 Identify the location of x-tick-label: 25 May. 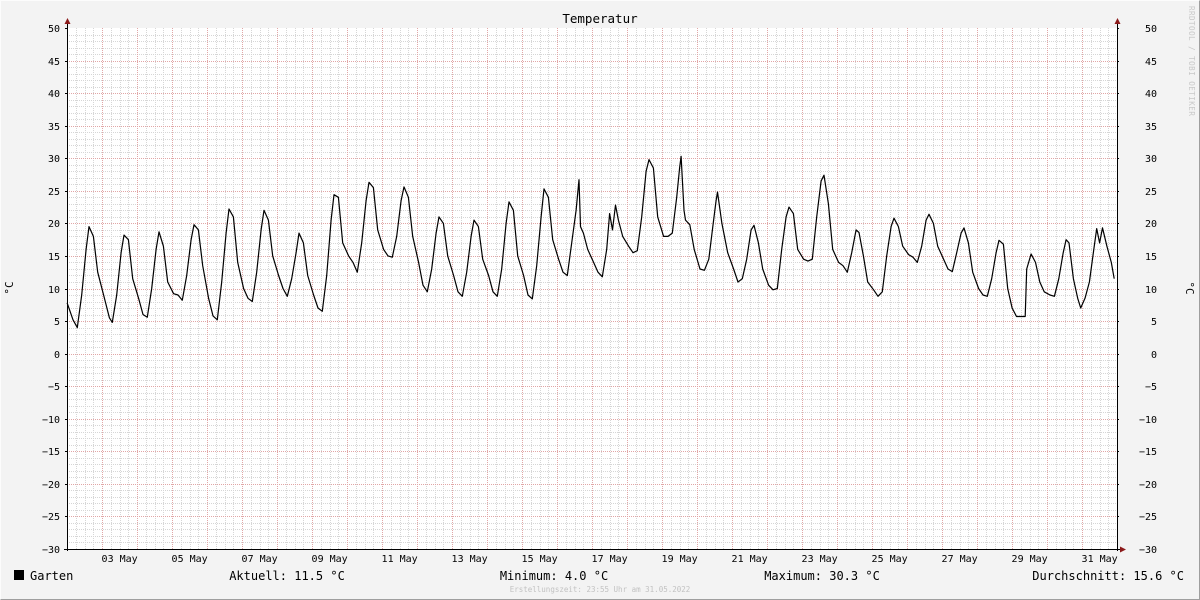
(890, 559).